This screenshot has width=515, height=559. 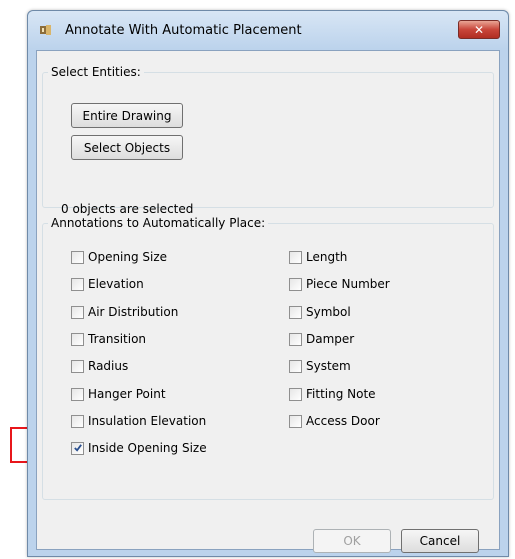 I want to click on title-bar: Annotate With Automatic Placement ✕, so click(x=268, y=30).